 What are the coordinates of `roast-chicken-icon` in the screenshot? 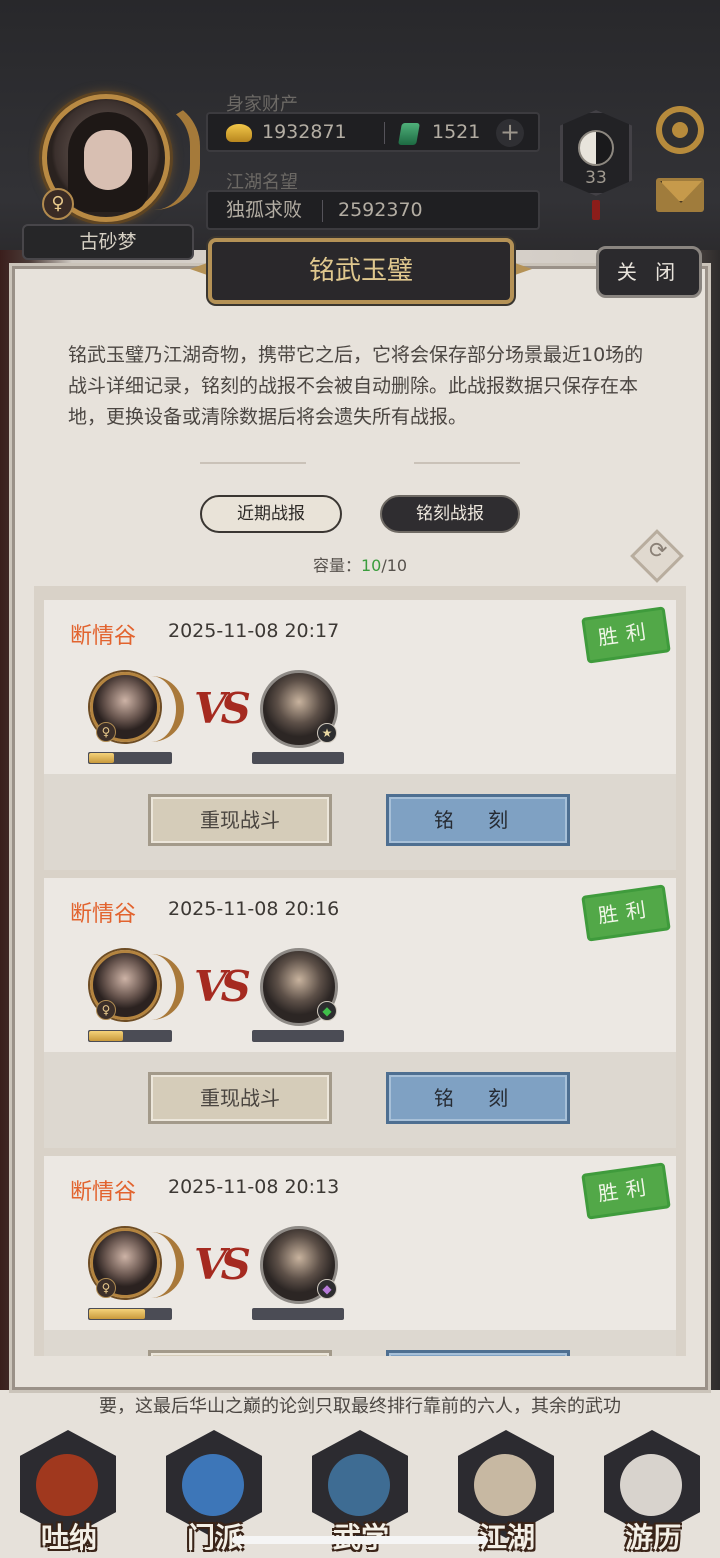 It's located at (67, 1485).